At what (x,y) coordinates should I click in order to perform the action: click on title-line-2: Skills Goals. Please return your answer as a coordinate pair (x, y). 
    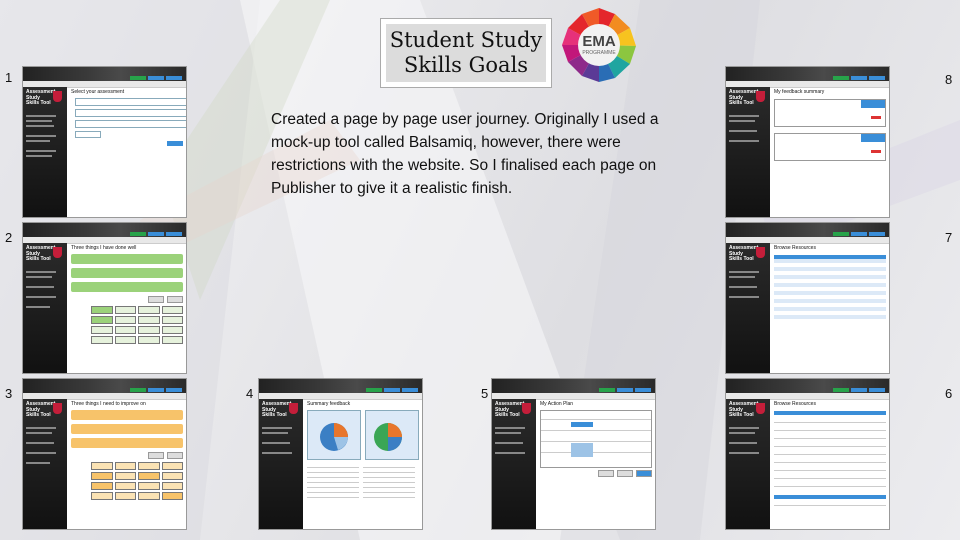
    Looking at the image, I should click on (466, 65).